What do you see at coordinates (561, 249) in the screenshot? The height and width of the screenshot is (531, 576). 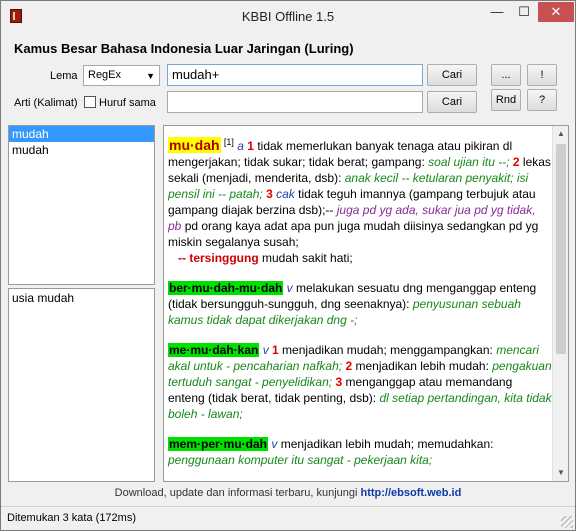 I see `scroll-thumb` at bounding box center [561, 249].